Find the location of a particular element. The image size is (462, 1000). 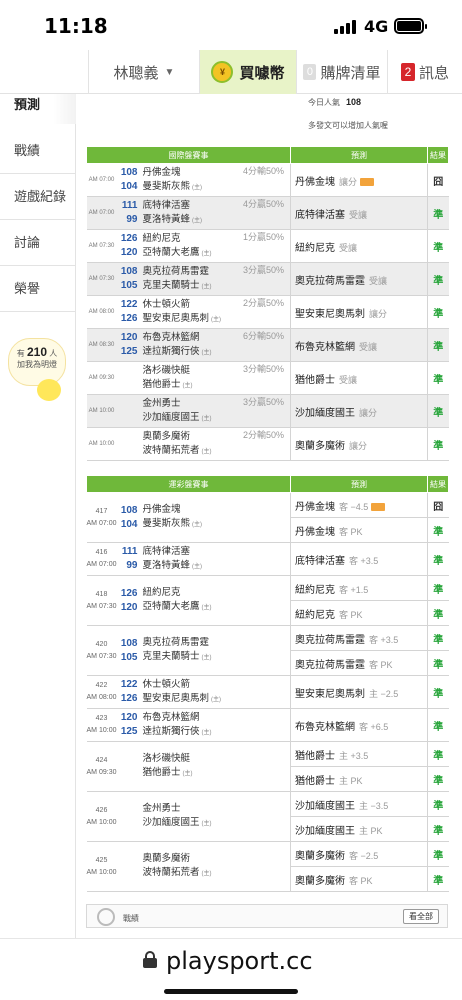

network-label: 4G is located at coordinates (376, 26).